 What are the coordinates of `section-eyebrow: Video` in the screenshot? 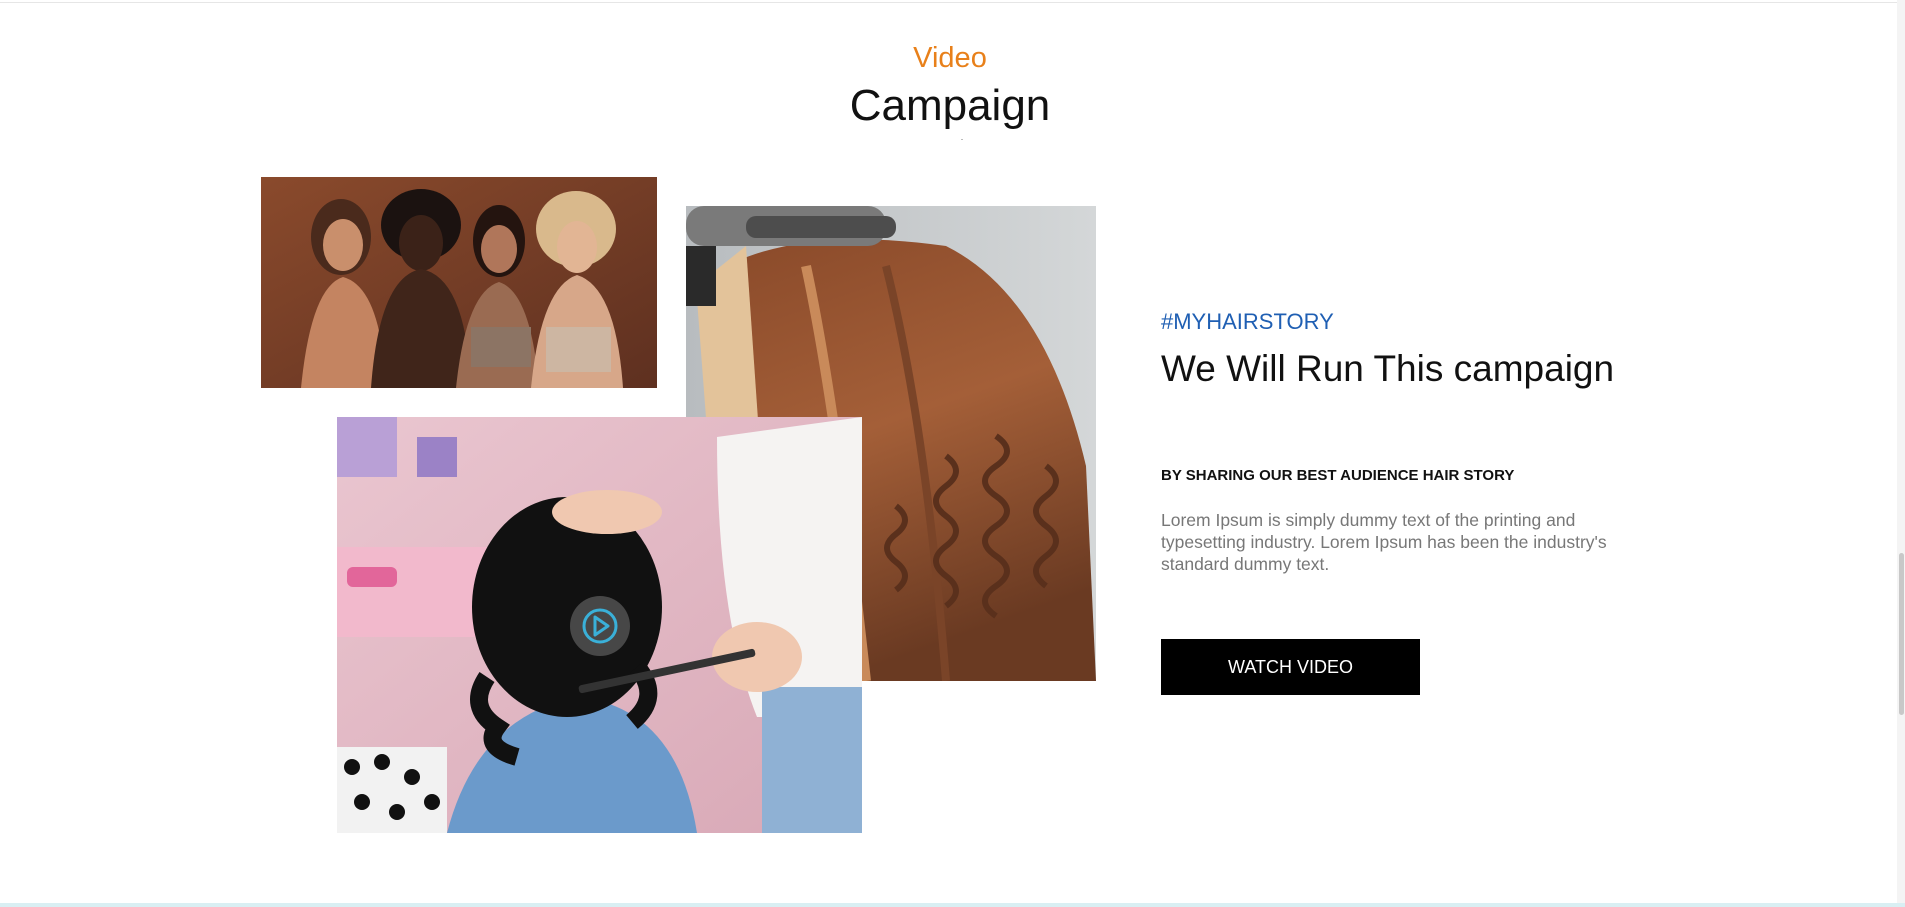 It's located at (950, 58).